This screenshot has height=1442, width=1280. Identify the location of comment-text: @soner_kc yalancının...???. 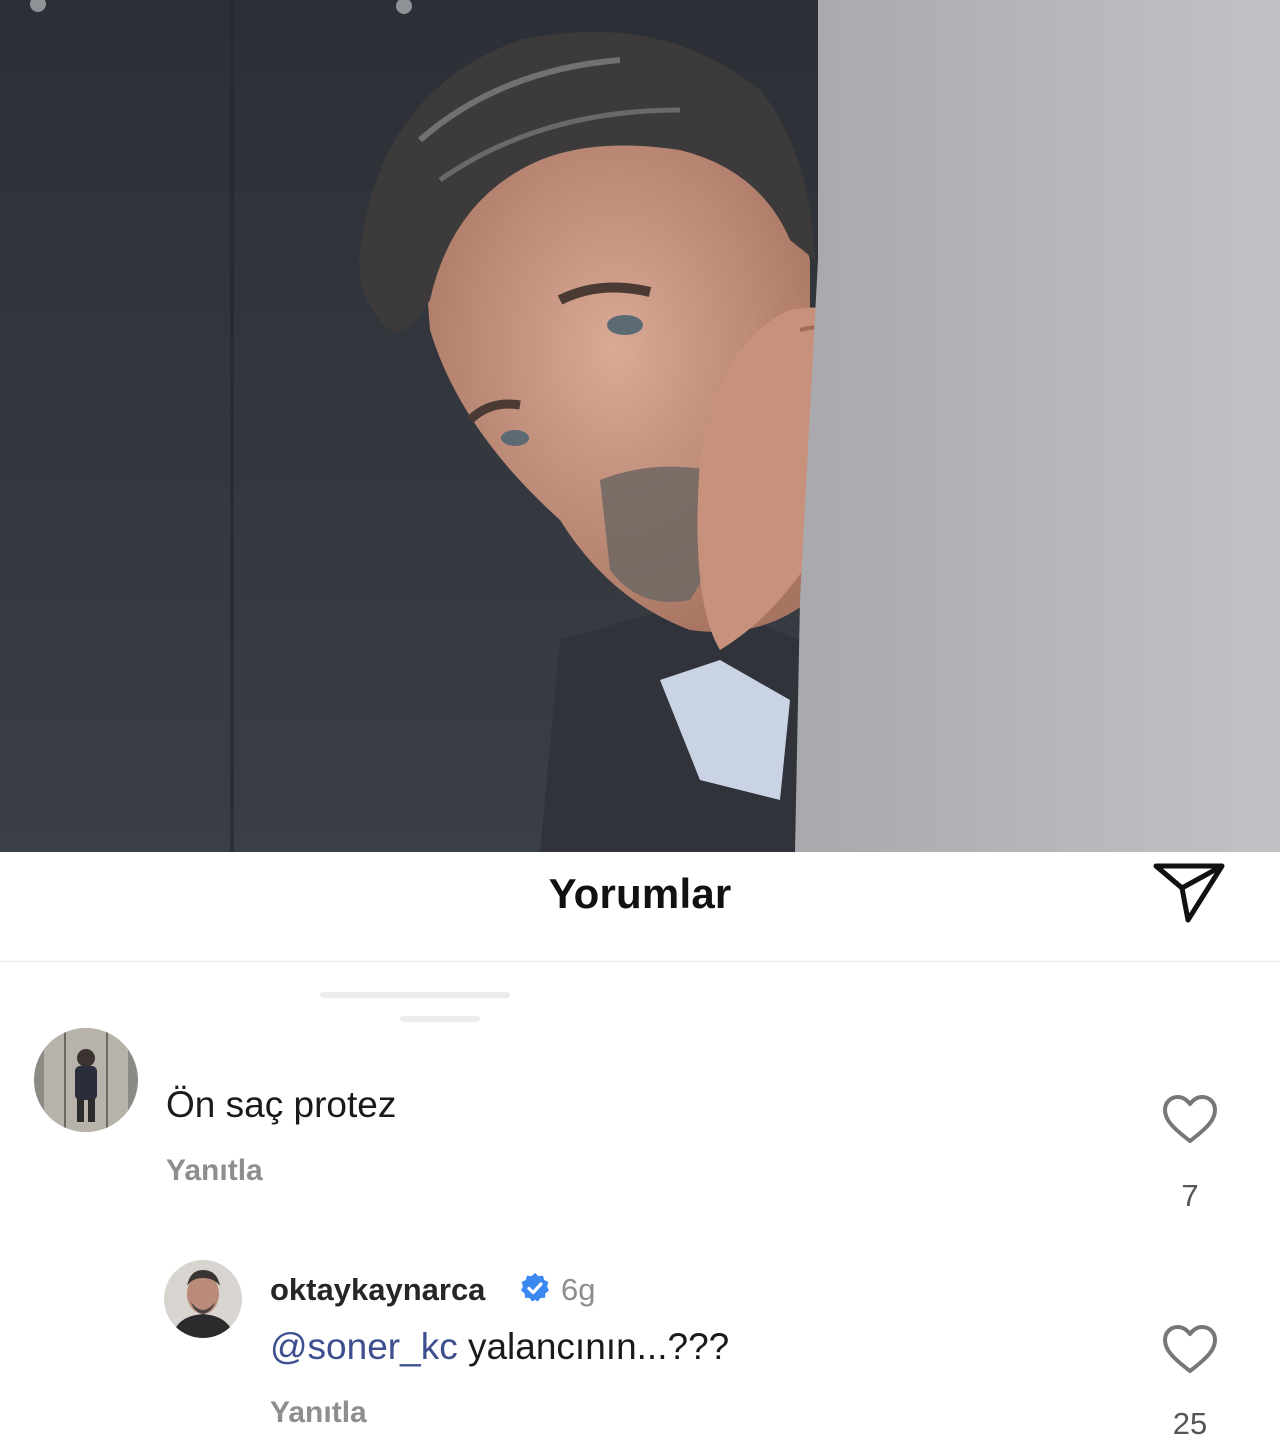
(499, 1347).